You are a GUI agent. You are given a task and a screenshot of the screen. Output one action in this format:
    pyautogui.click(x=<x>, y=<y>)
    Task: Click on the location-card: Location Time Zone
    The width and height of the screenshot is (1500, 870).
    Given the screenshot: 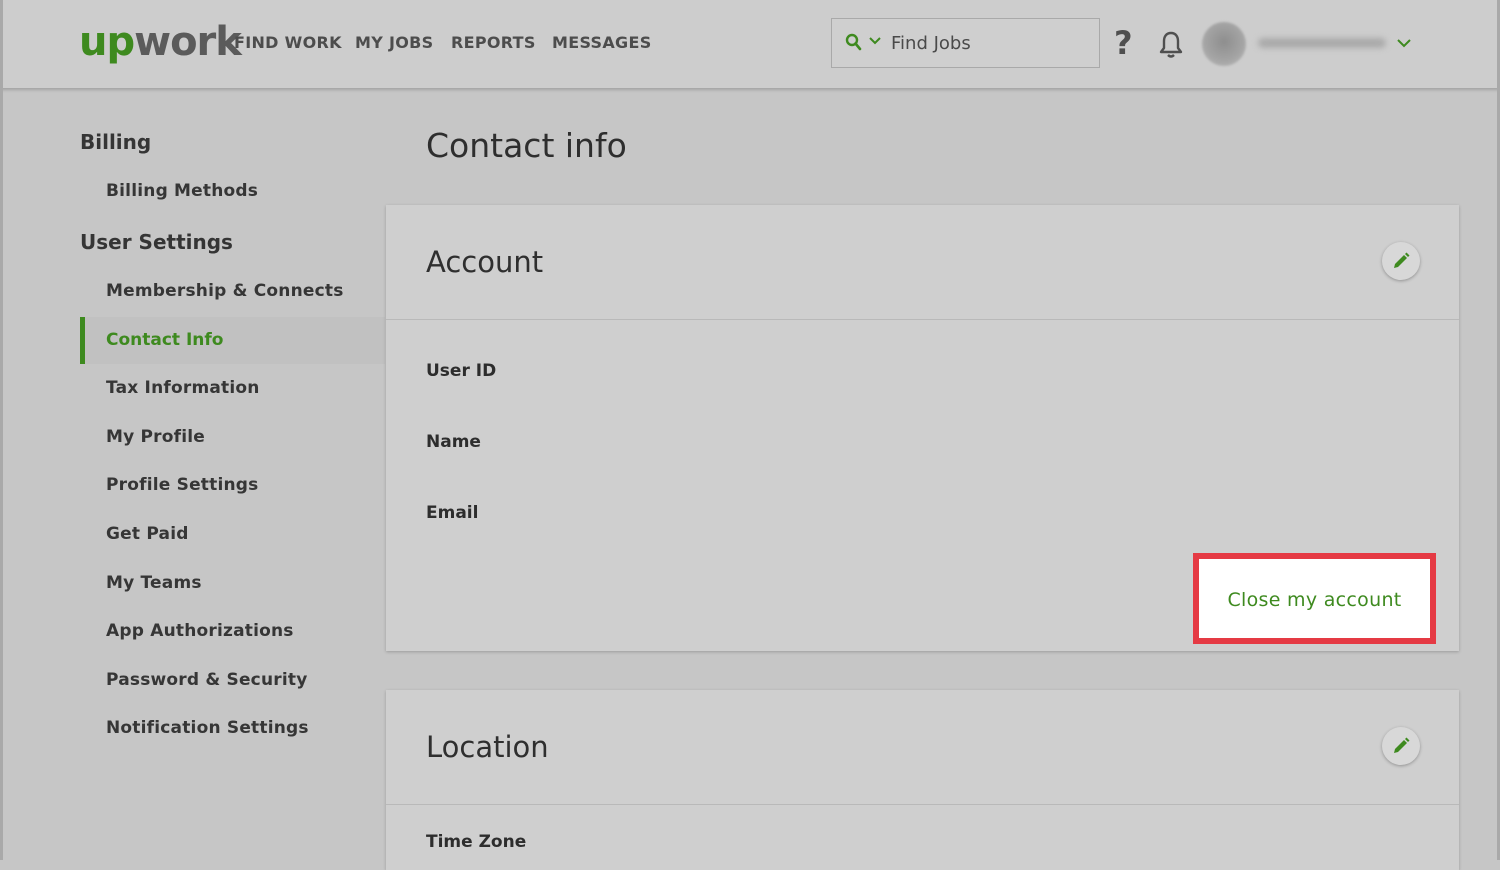 What is the action you would take?
    pyautogui.click(x=922, y=780)
    